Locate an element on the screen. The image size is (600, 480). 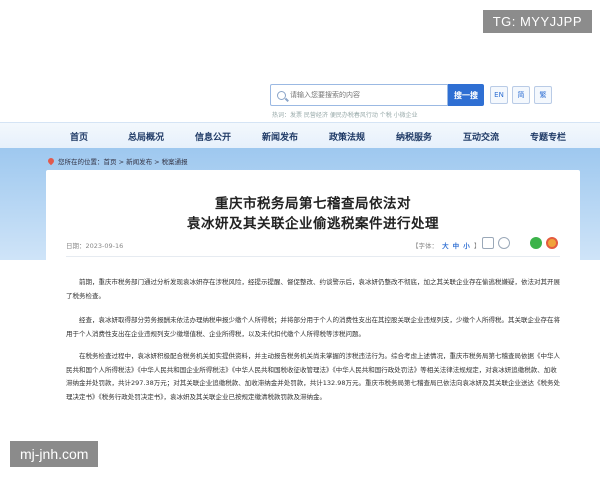
nav-item-disclosure: 信息公开 is located at coordinates (213, 136).